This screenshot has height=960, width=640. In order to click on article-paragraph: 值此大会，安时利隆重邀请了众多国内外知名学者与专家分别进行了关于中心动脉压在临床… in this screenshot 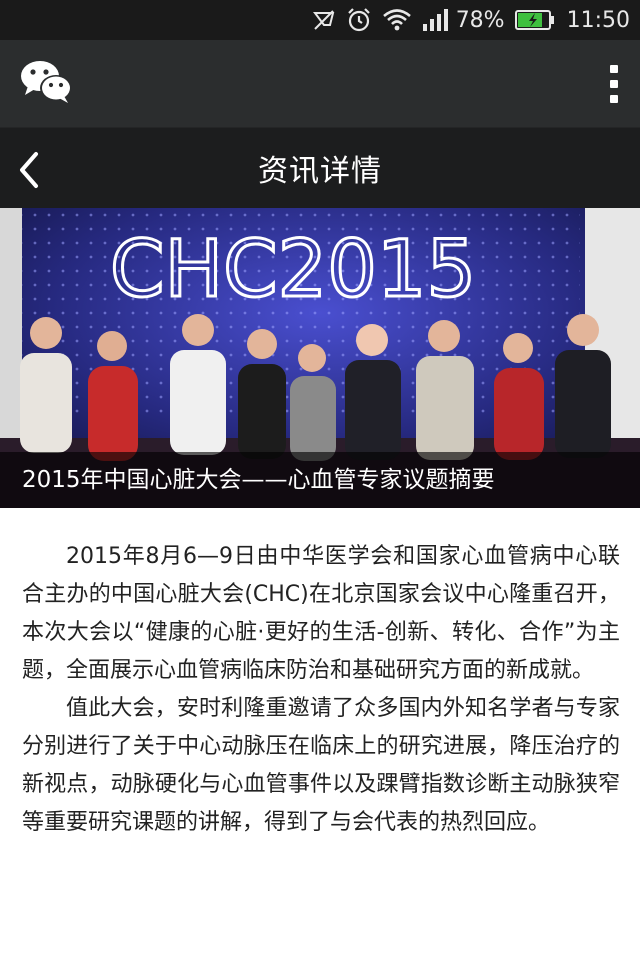, I will do `click(321, 765)`.